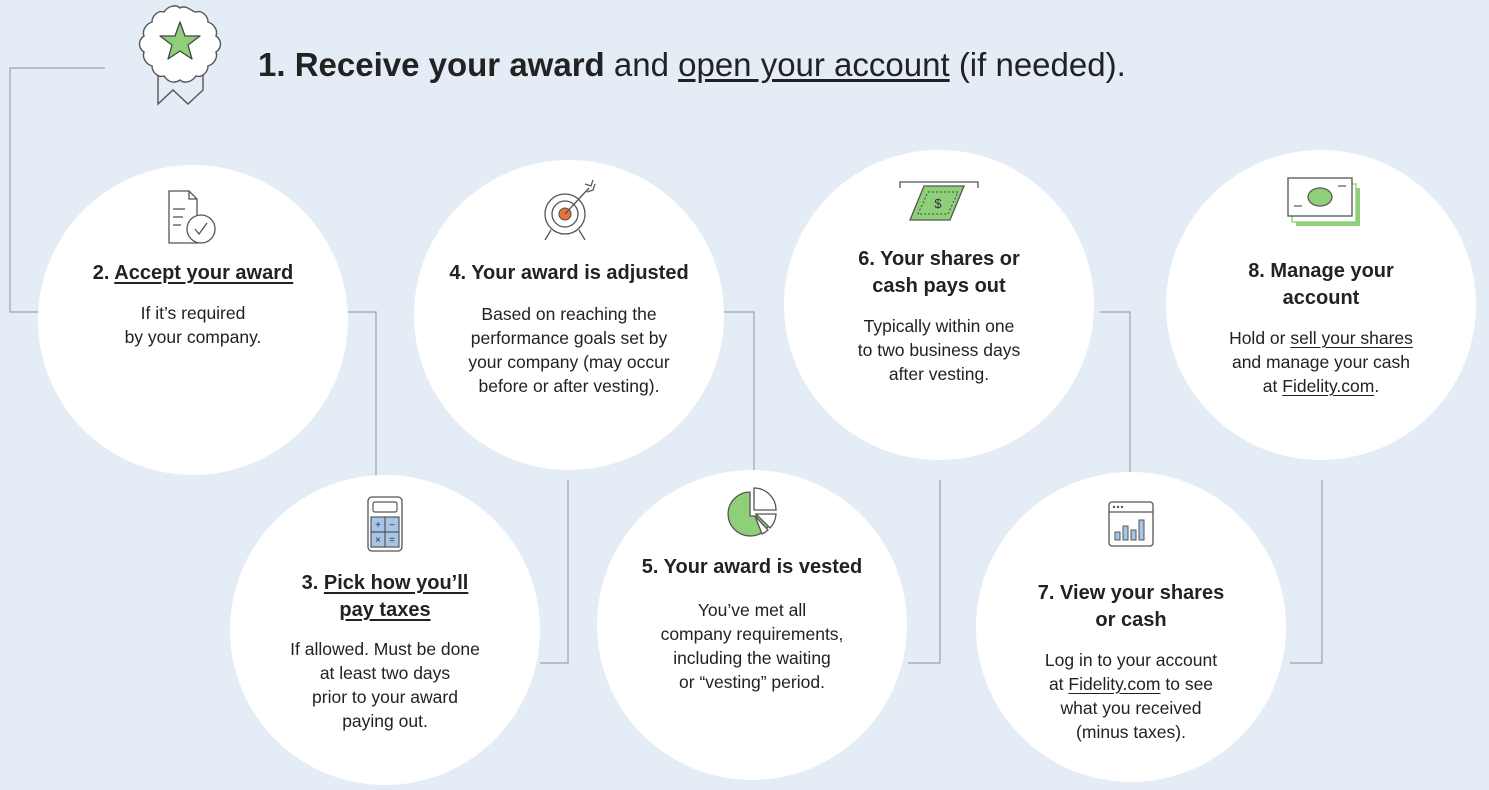 The image size is (1489, 790). What do you see at coordinates (384, 610) in the screenshot?
I see `pay-taxes-link: pay taxes` at bounding box center [384, 610].